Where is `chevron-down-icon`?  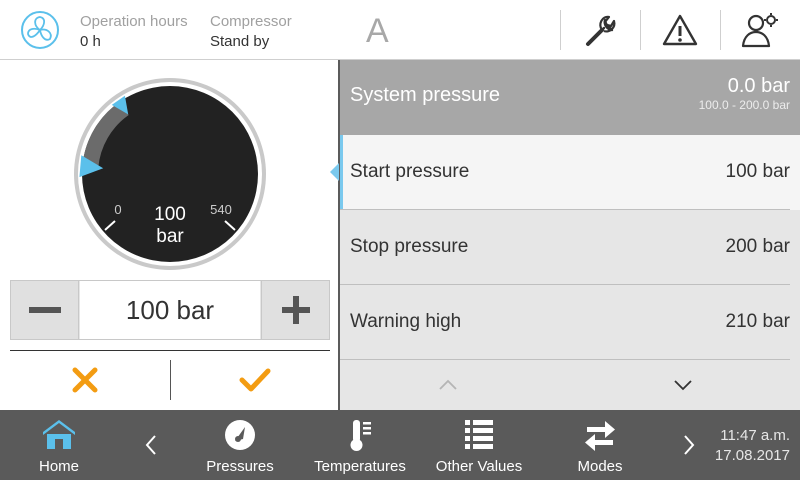 chevron-down-icon is located at coordinates (683, 385).